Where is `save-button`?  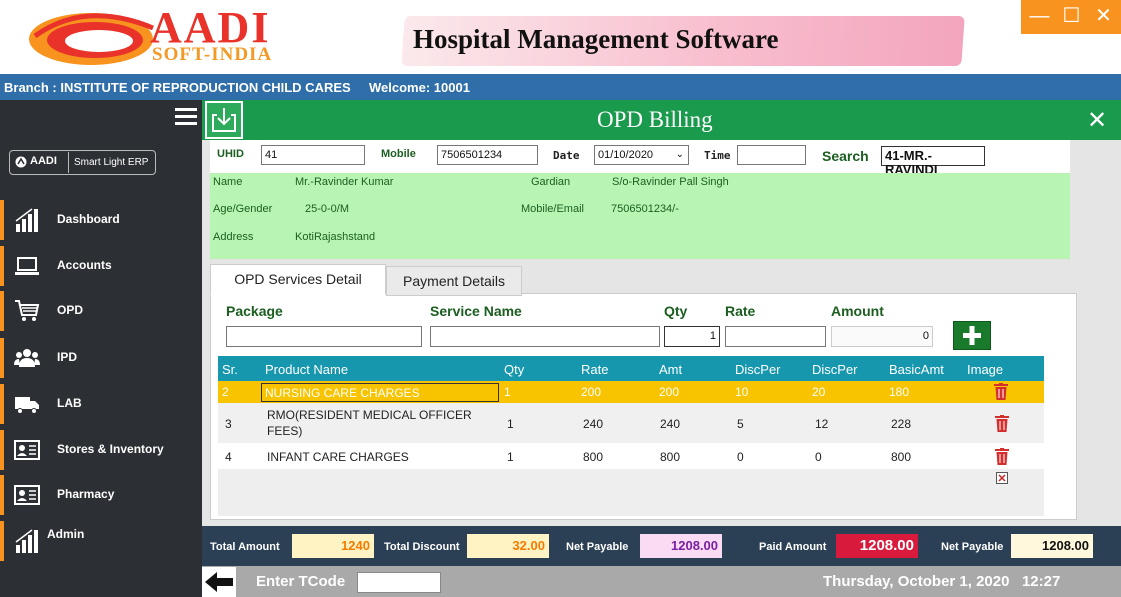
save-button is located at coordinates (224, 120).